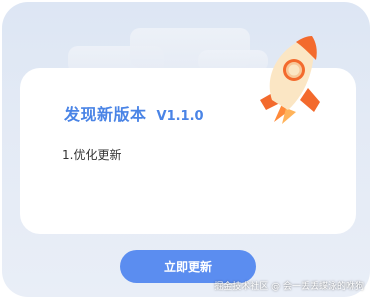  Describe the element at coordinates (290, 80) in the screenshot. I see `rocket-icon` at that location.